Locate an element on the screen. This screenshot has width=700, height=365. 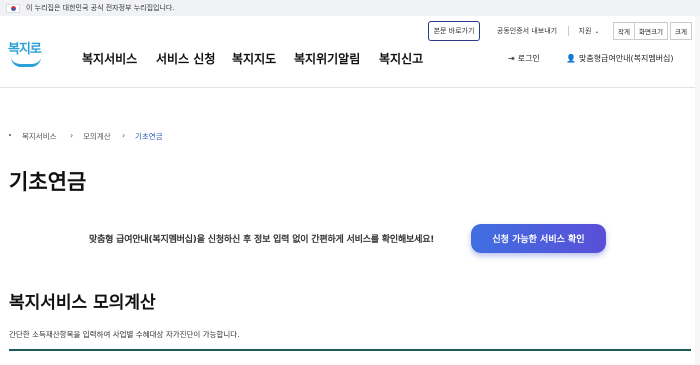
breadcrumb-item: 복지서비스 is located at coordinates (39, 136).